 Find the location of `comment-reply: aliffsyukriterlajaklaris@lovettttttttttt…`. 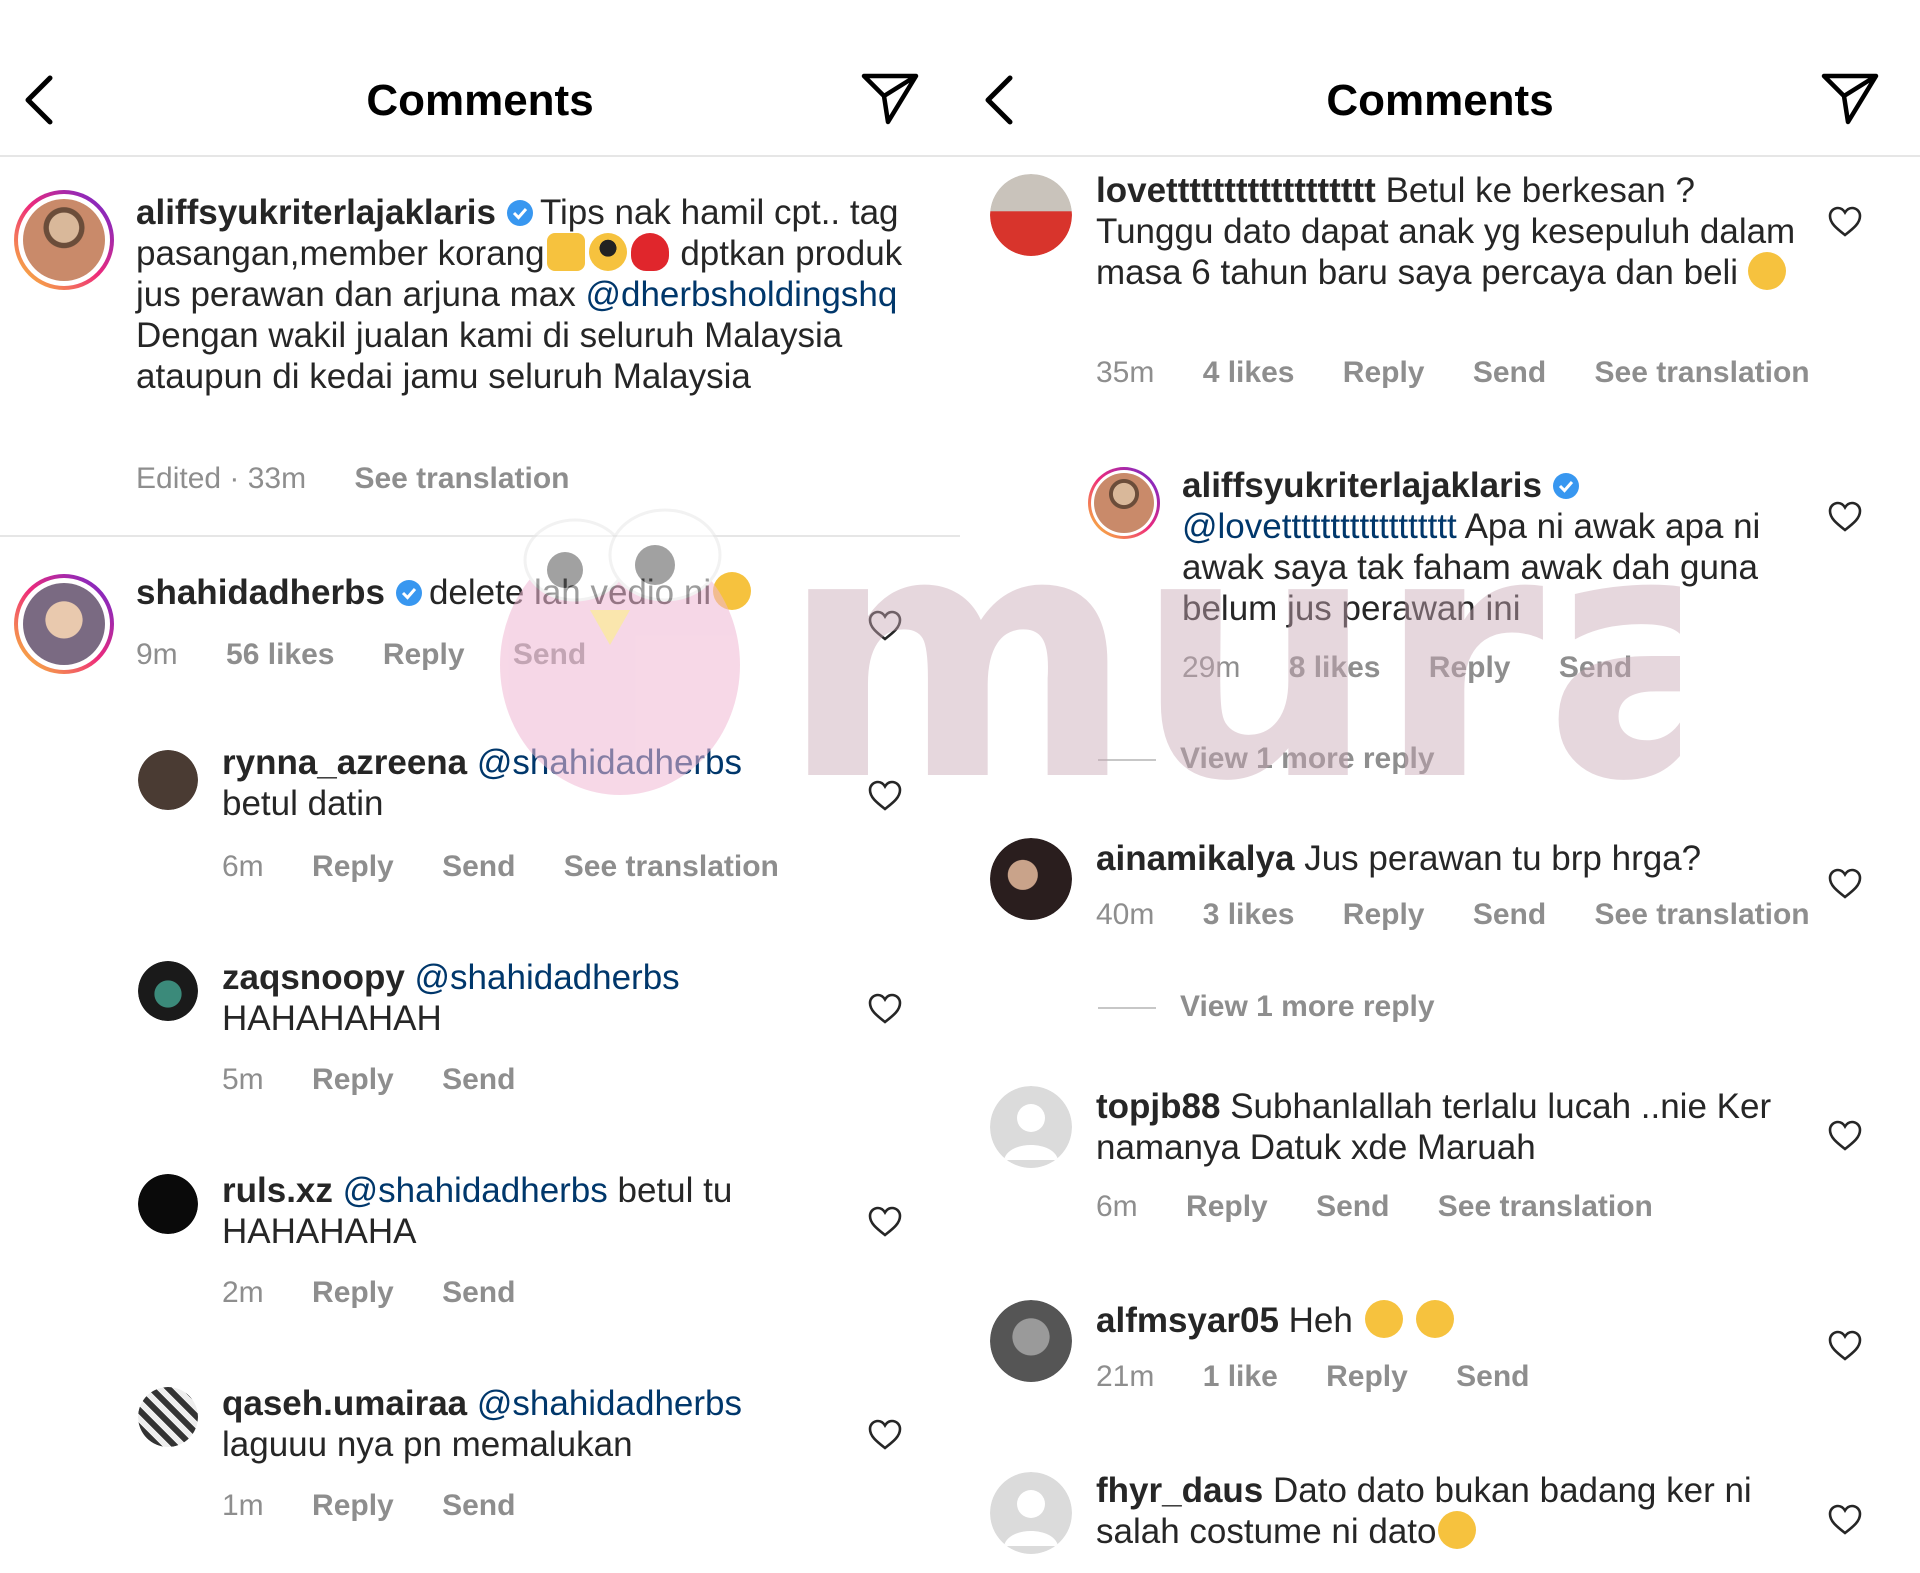

comment-reply: aliffsyukriterlajaklaris@lovettttttttttt… is located at coordinates (1440, 580).